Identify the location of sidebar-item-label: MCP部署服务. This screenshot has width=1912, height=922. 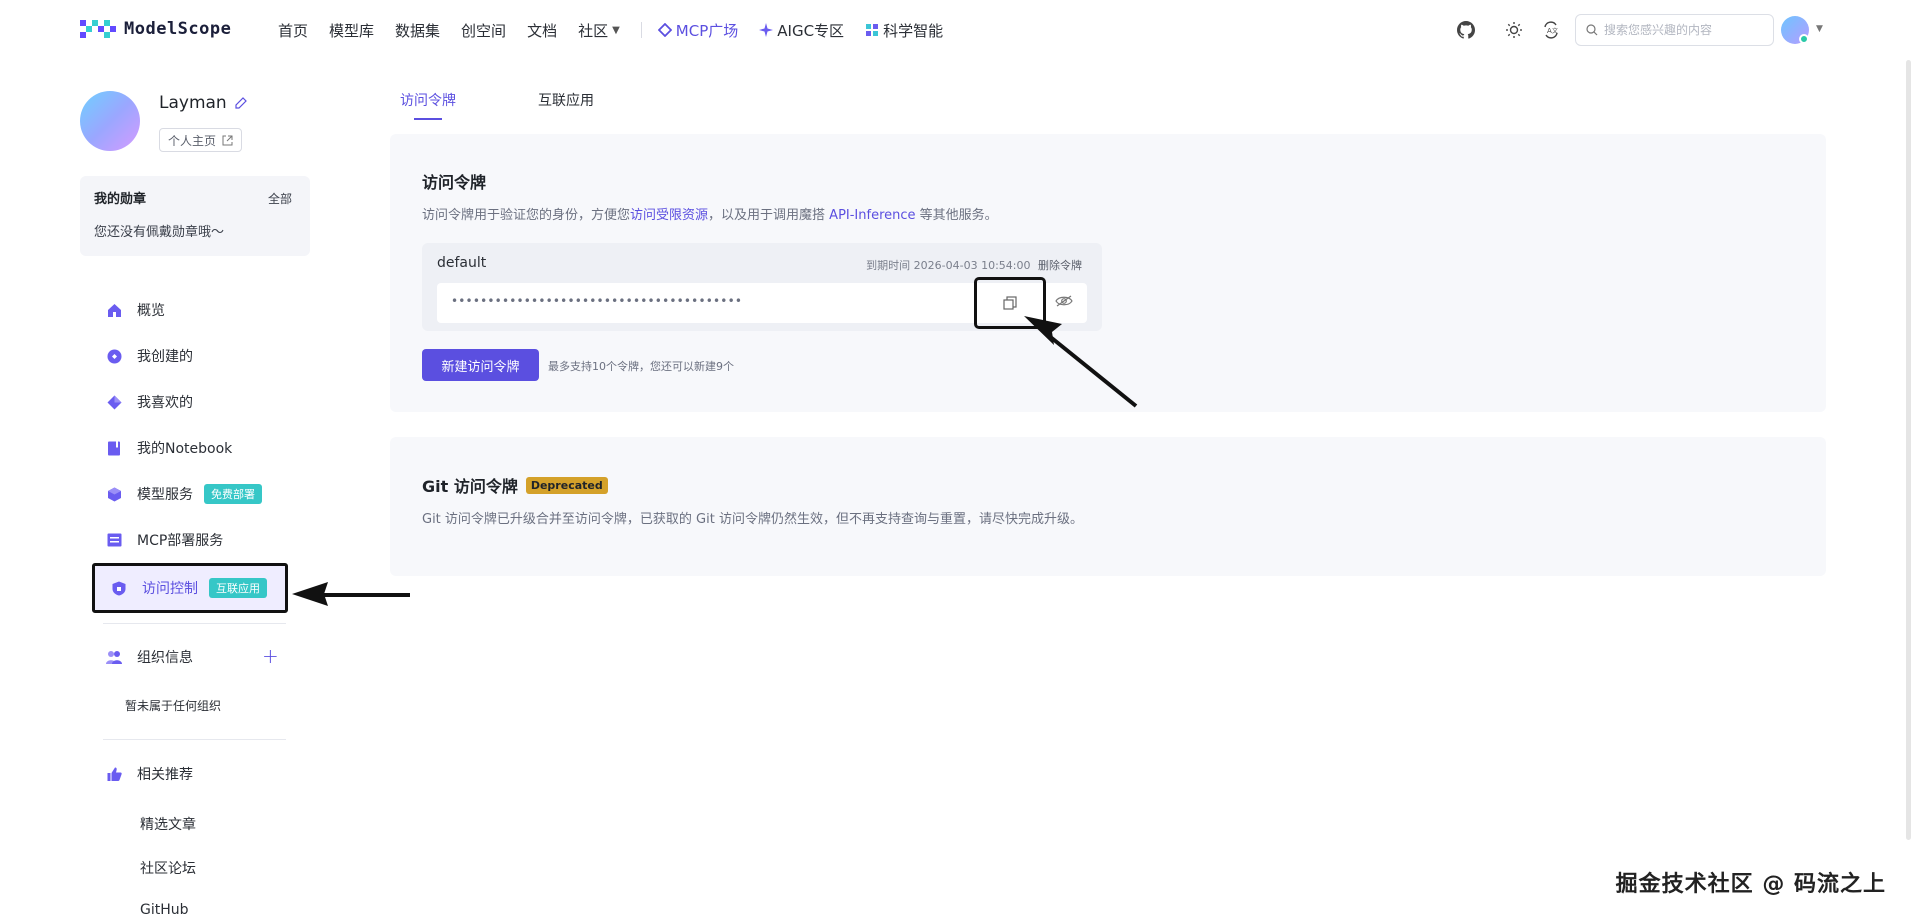
(180, 541).